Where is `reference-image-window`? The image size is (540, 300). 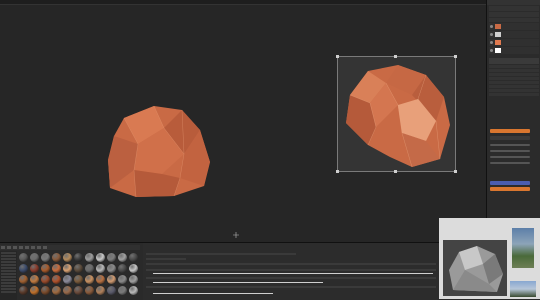
reference-image-window is located at coordinates (489, 258).